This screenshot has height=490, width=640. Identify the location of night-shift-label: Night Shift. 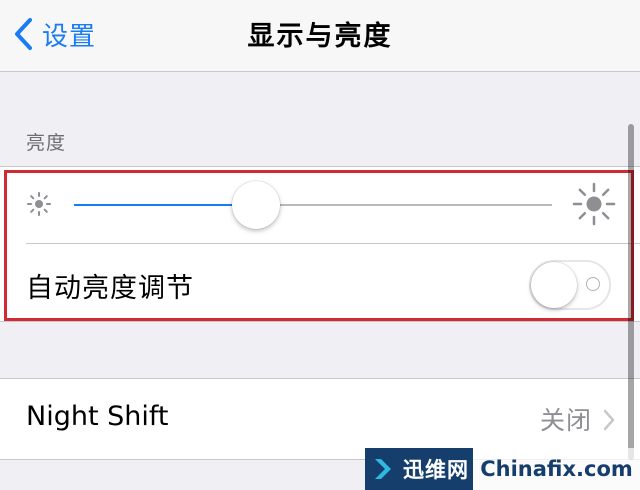
(97, 416).